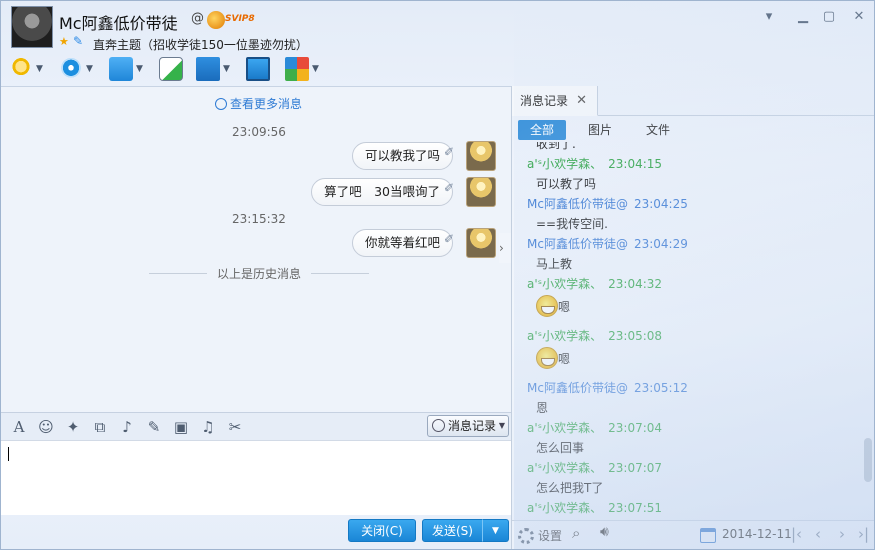 The width and height of the screenshot is (875, 550). Describe the element at coordinates (100, 427) in the screenshot. I see `screenshot-icon: ⧉` at that location.